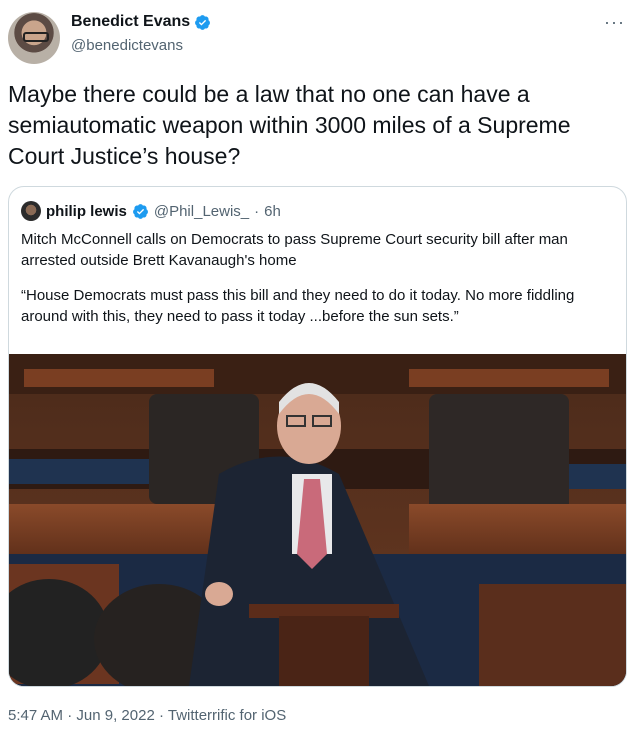 This screenshot has height=735, width=635. Describe the element at coordinates (86, 211) in the screenshot. I see `quoted-display-name: philip lewis` at that location.